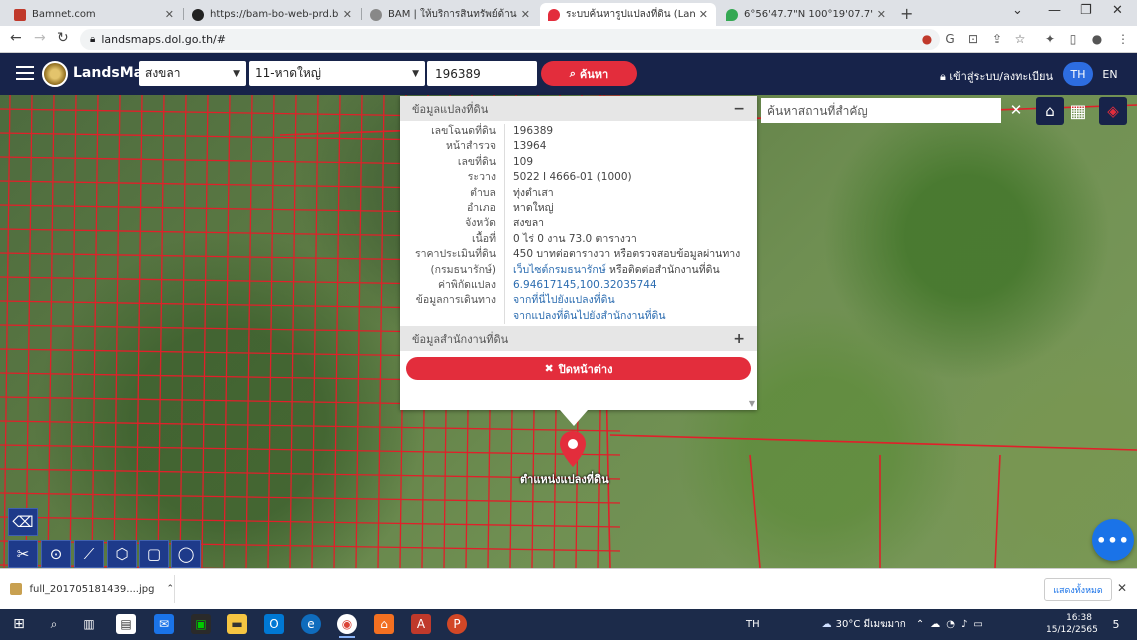 The width and height of the screenshot is (1137, 640). Describe the element at coordinates (1097, 39) in the screenshot. I see `profile-icon: ●` at that location.